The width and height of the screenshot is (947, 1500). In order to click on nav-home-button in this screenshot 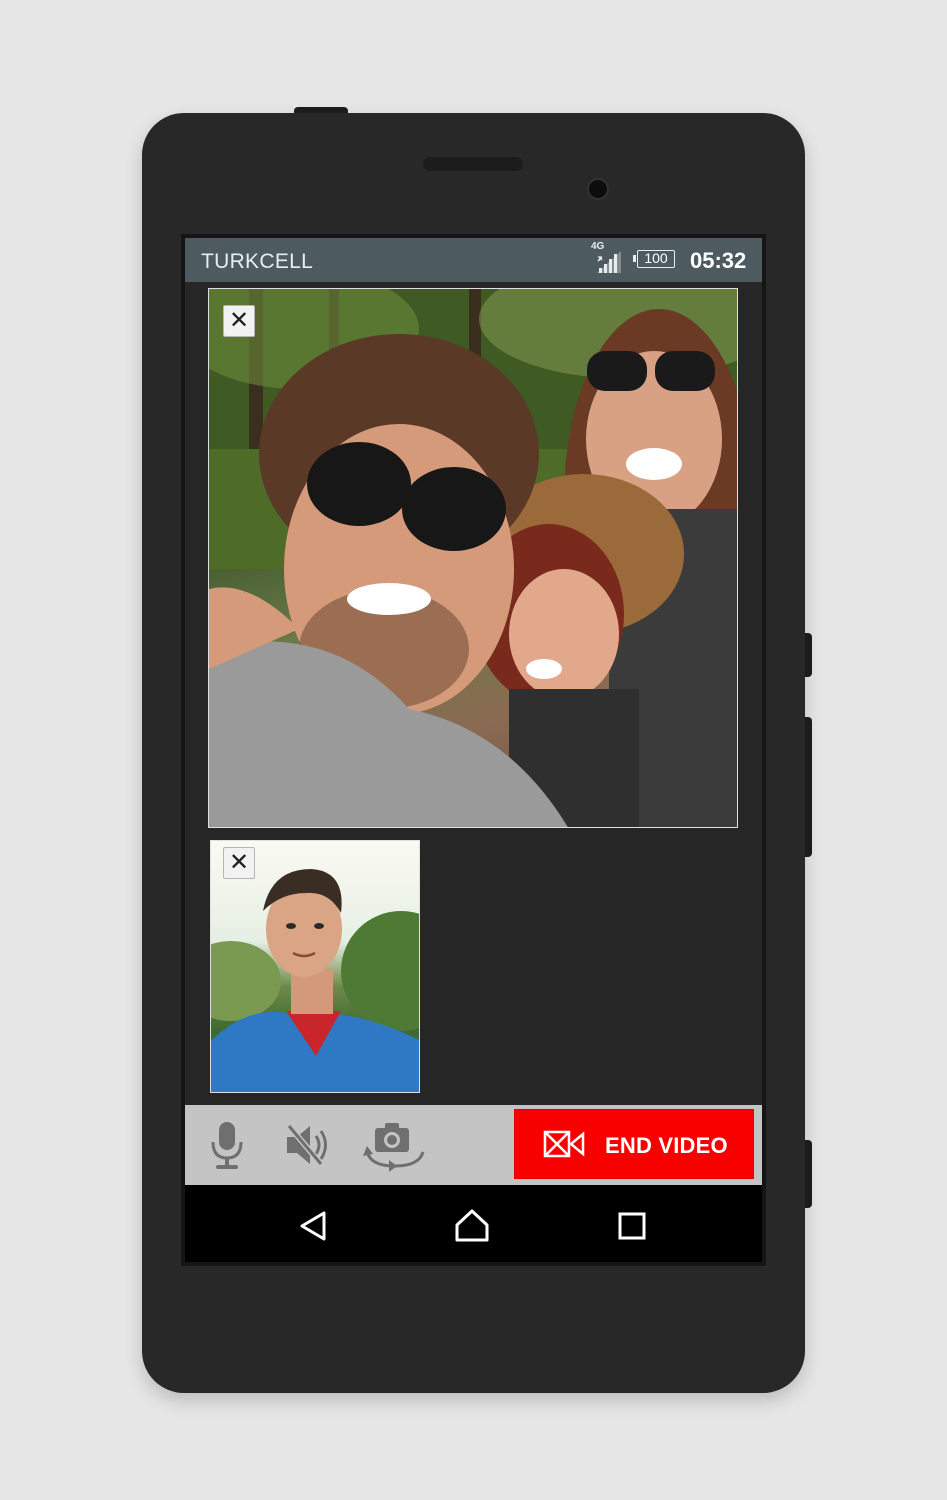, I will do `click(472, 1226)`.